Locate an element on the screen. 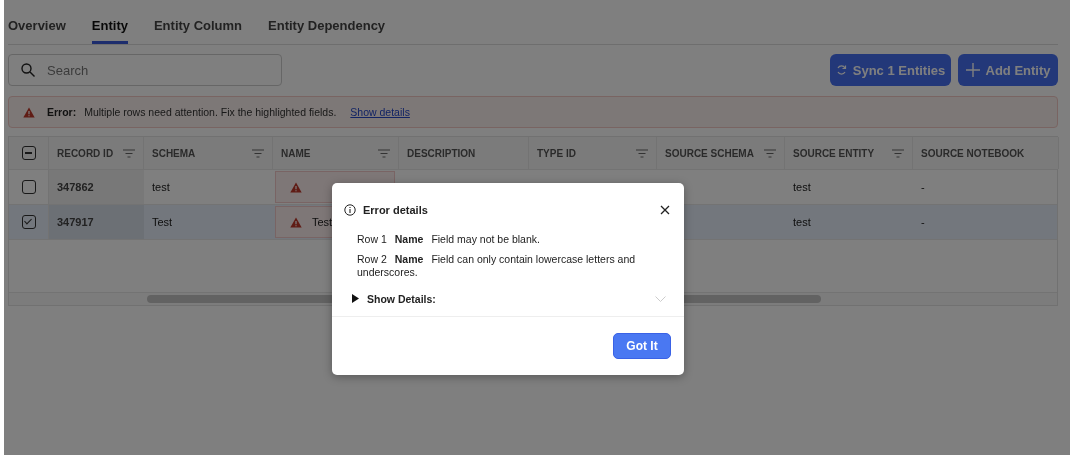  column-header: SOURCE NOTEBOOK is located at coordinates (973, 153).